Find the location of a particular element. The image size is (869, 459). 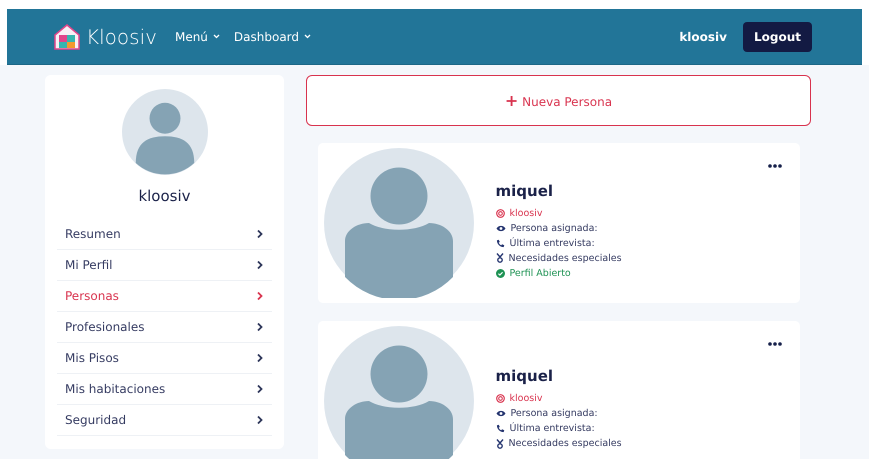

sidebar-menu-item: Seguridad is located at coordinates (164, 420).